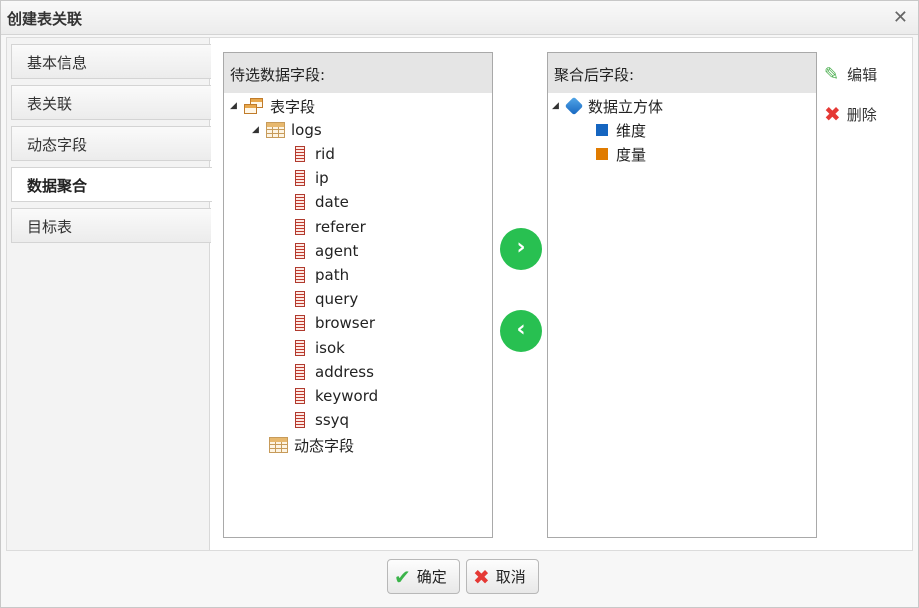  I want to click on tree-node-field: rid, so click(315, 154).